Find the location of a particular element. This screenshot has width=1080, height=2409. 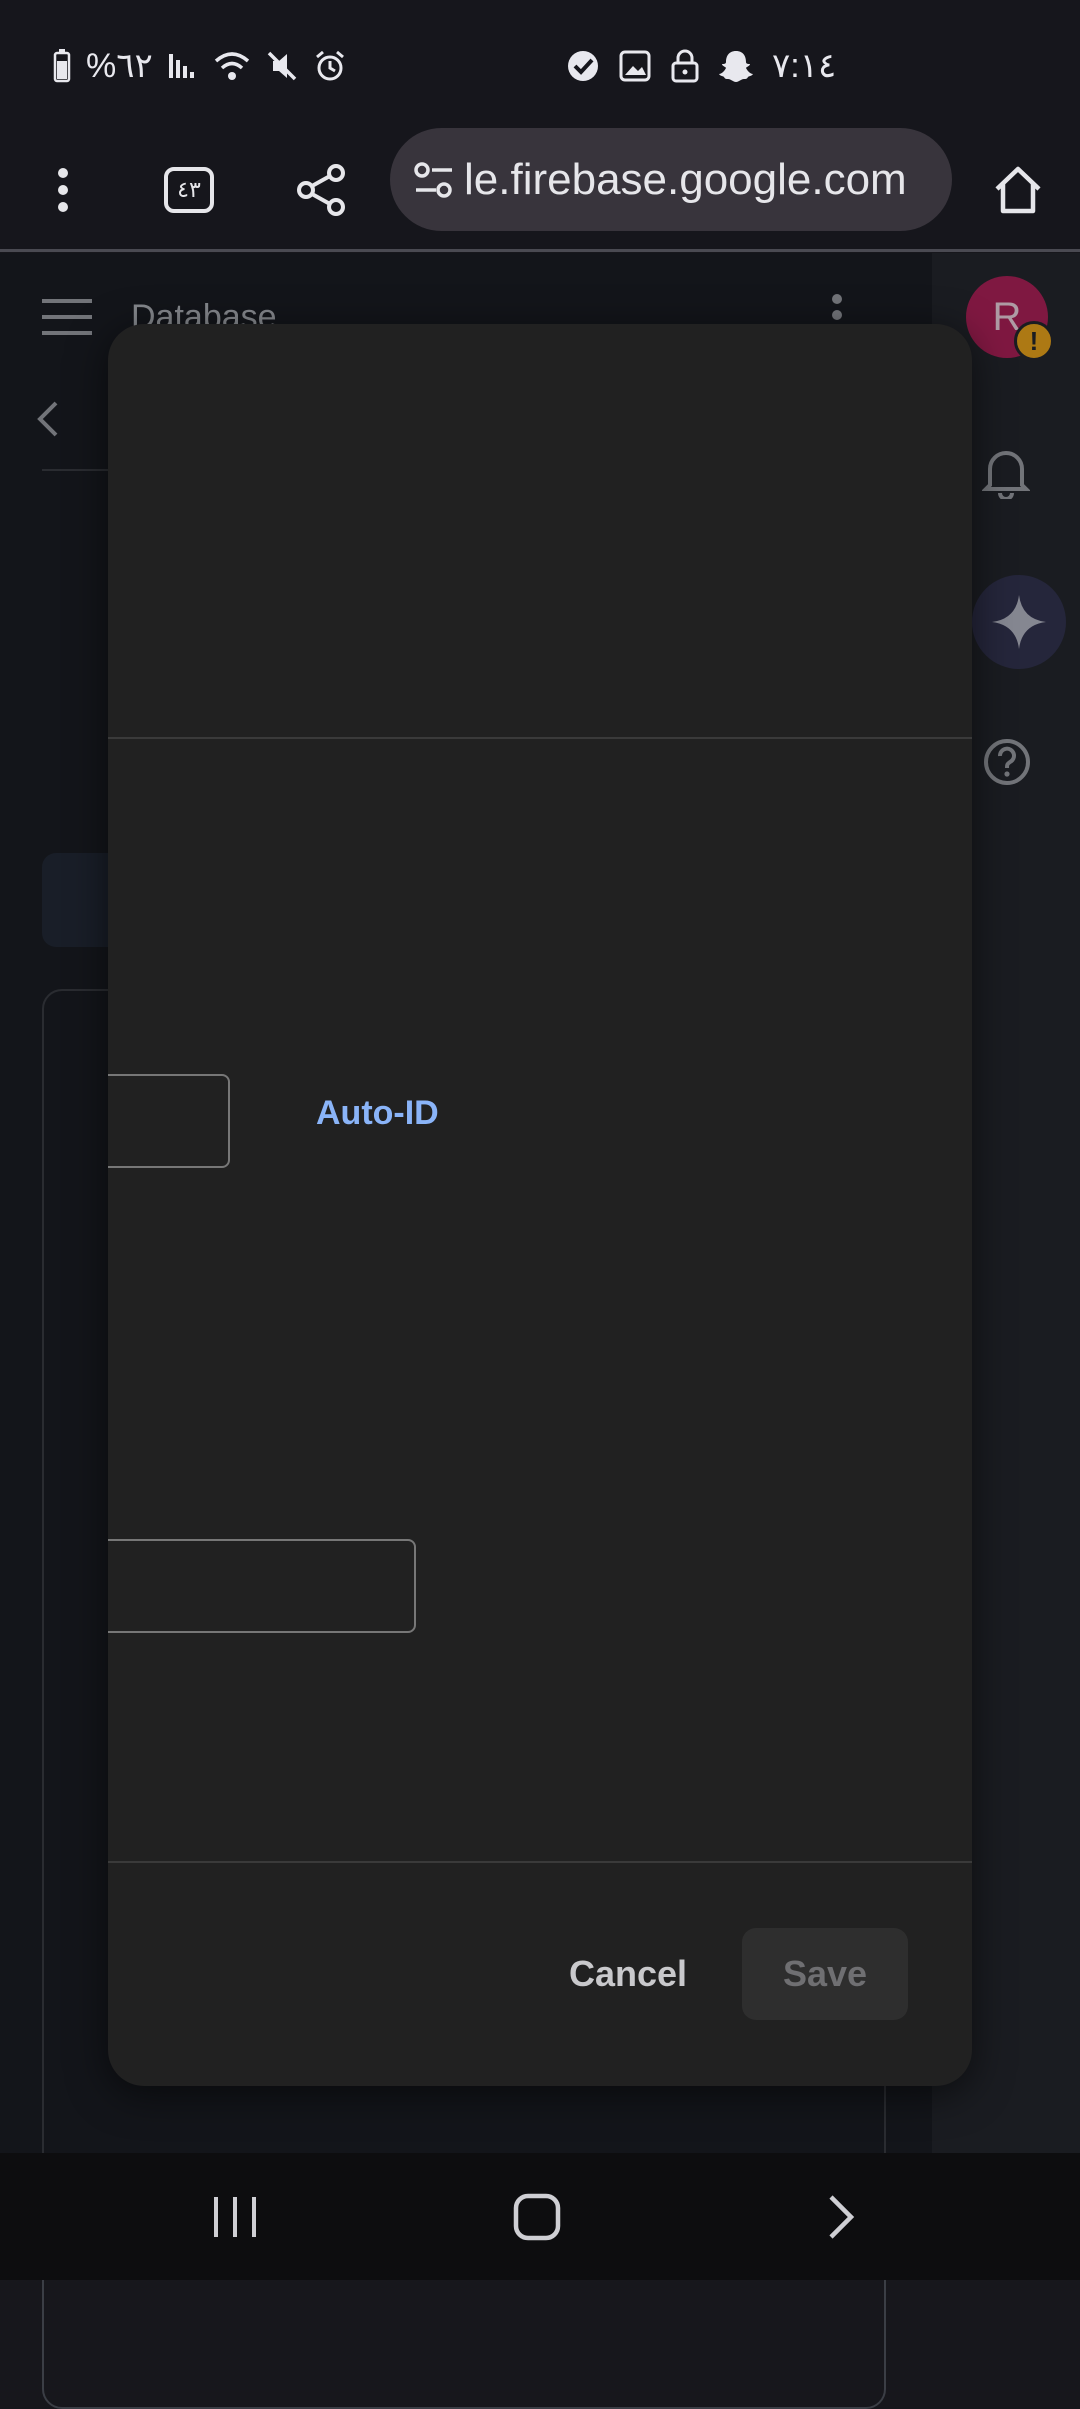

site-settings-icon is located at coordinates (433, 179).